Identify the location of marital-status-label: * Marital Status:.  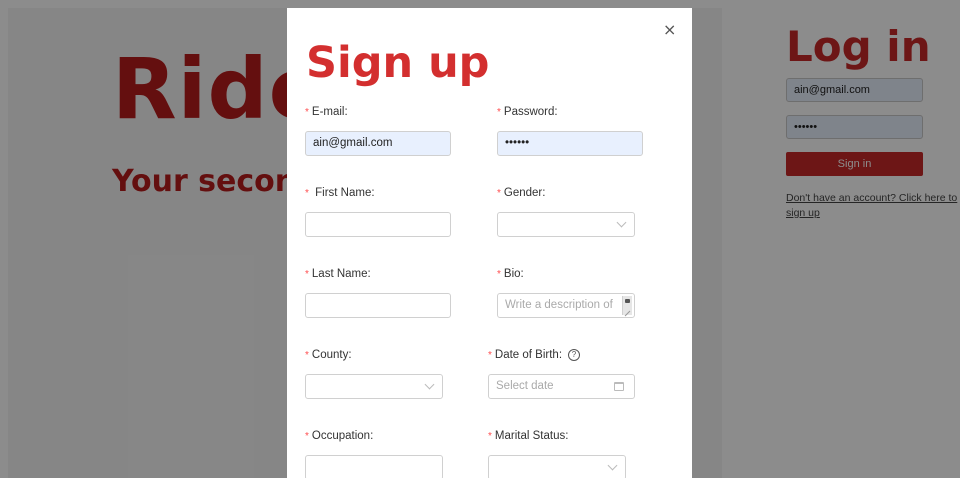
(528, 436).